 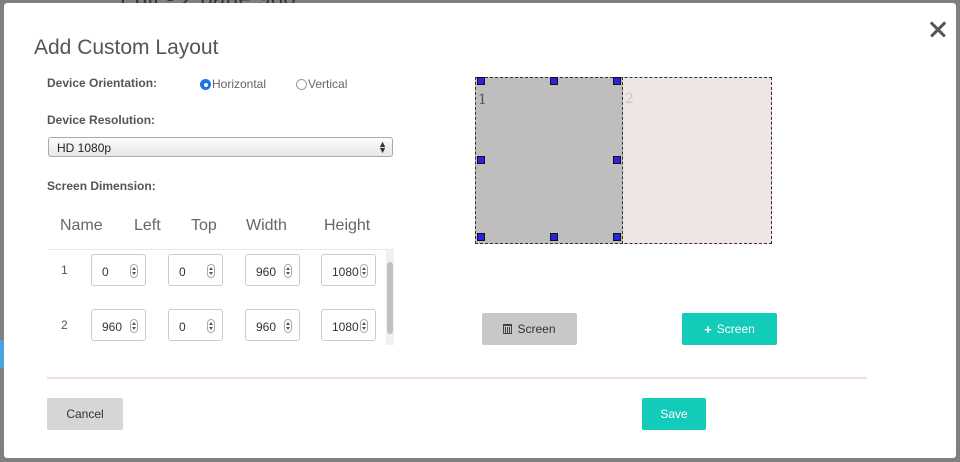 I want to click on radio-checked-icon, so click(x=205, y=84).